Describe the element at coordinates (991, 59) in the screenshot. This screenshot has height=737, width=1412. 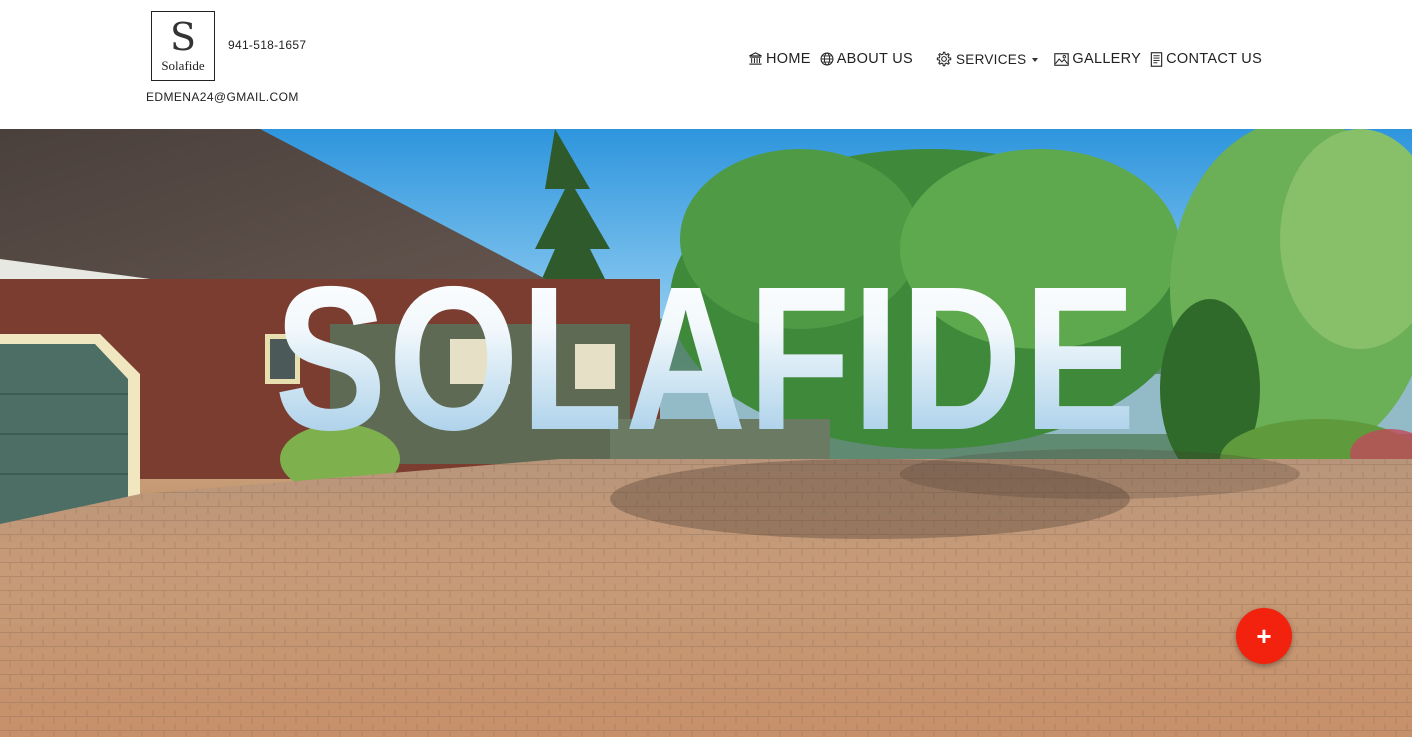
I see `nav-services-label: SERVICES` at that location.